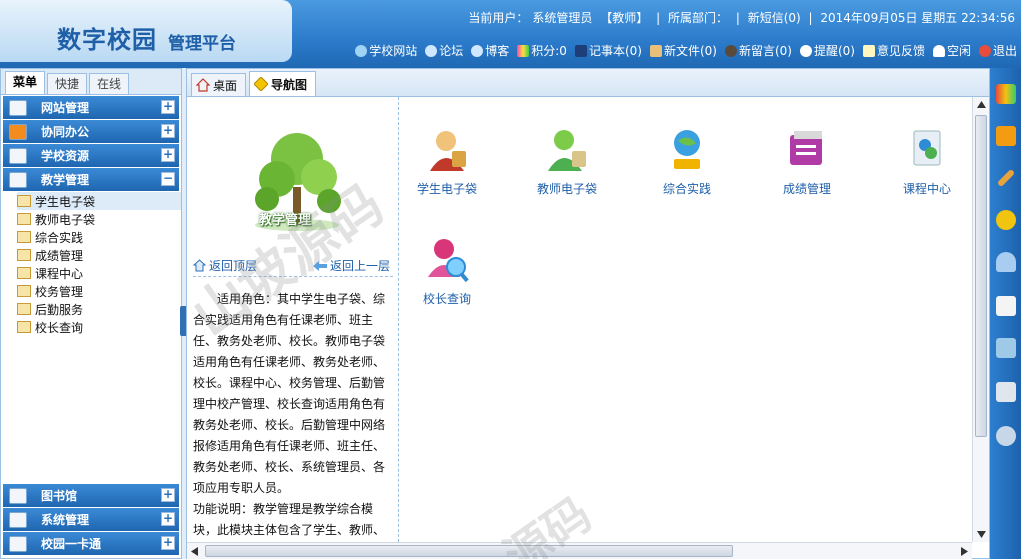 Image resolution: width=1021 pixels, height=559 pixels. What do you see at coordinates (91, 131) in the screenshot?
I see `menu-collab-office: 协同办公 +` at bounding box center [91, 131].